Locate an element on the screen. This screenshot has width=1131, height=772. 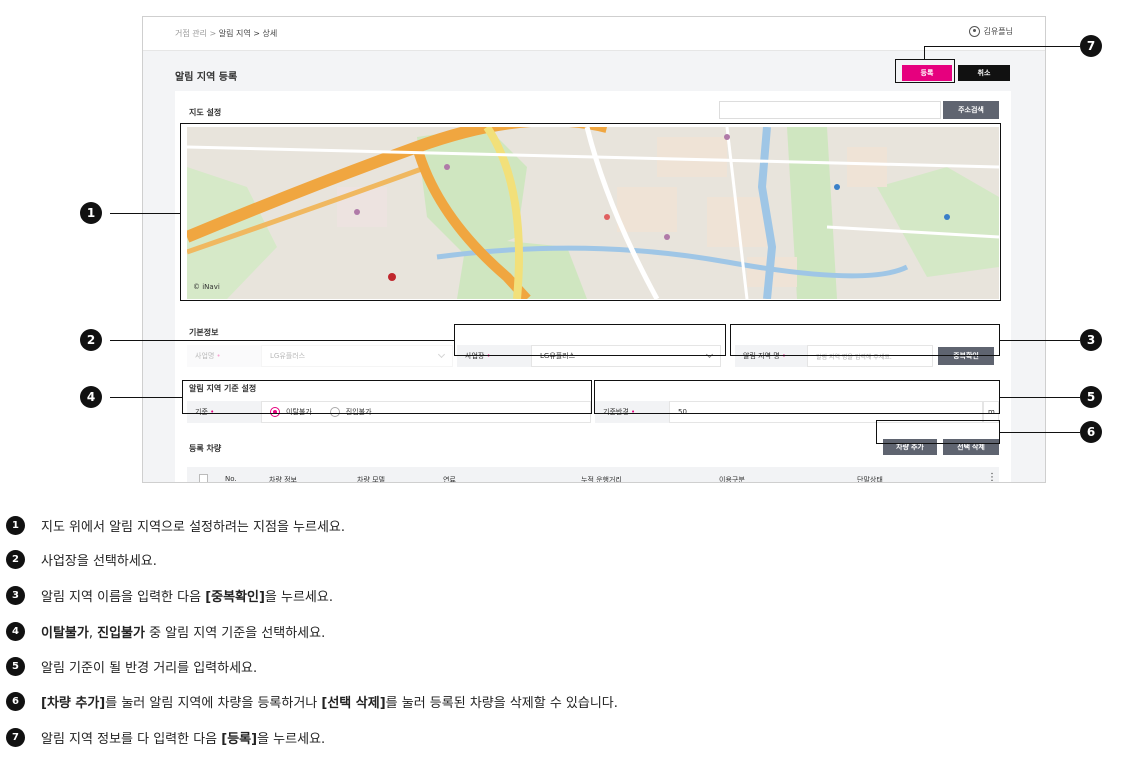
col-device-status: 단말상태 is located at coordinates (870, 479).